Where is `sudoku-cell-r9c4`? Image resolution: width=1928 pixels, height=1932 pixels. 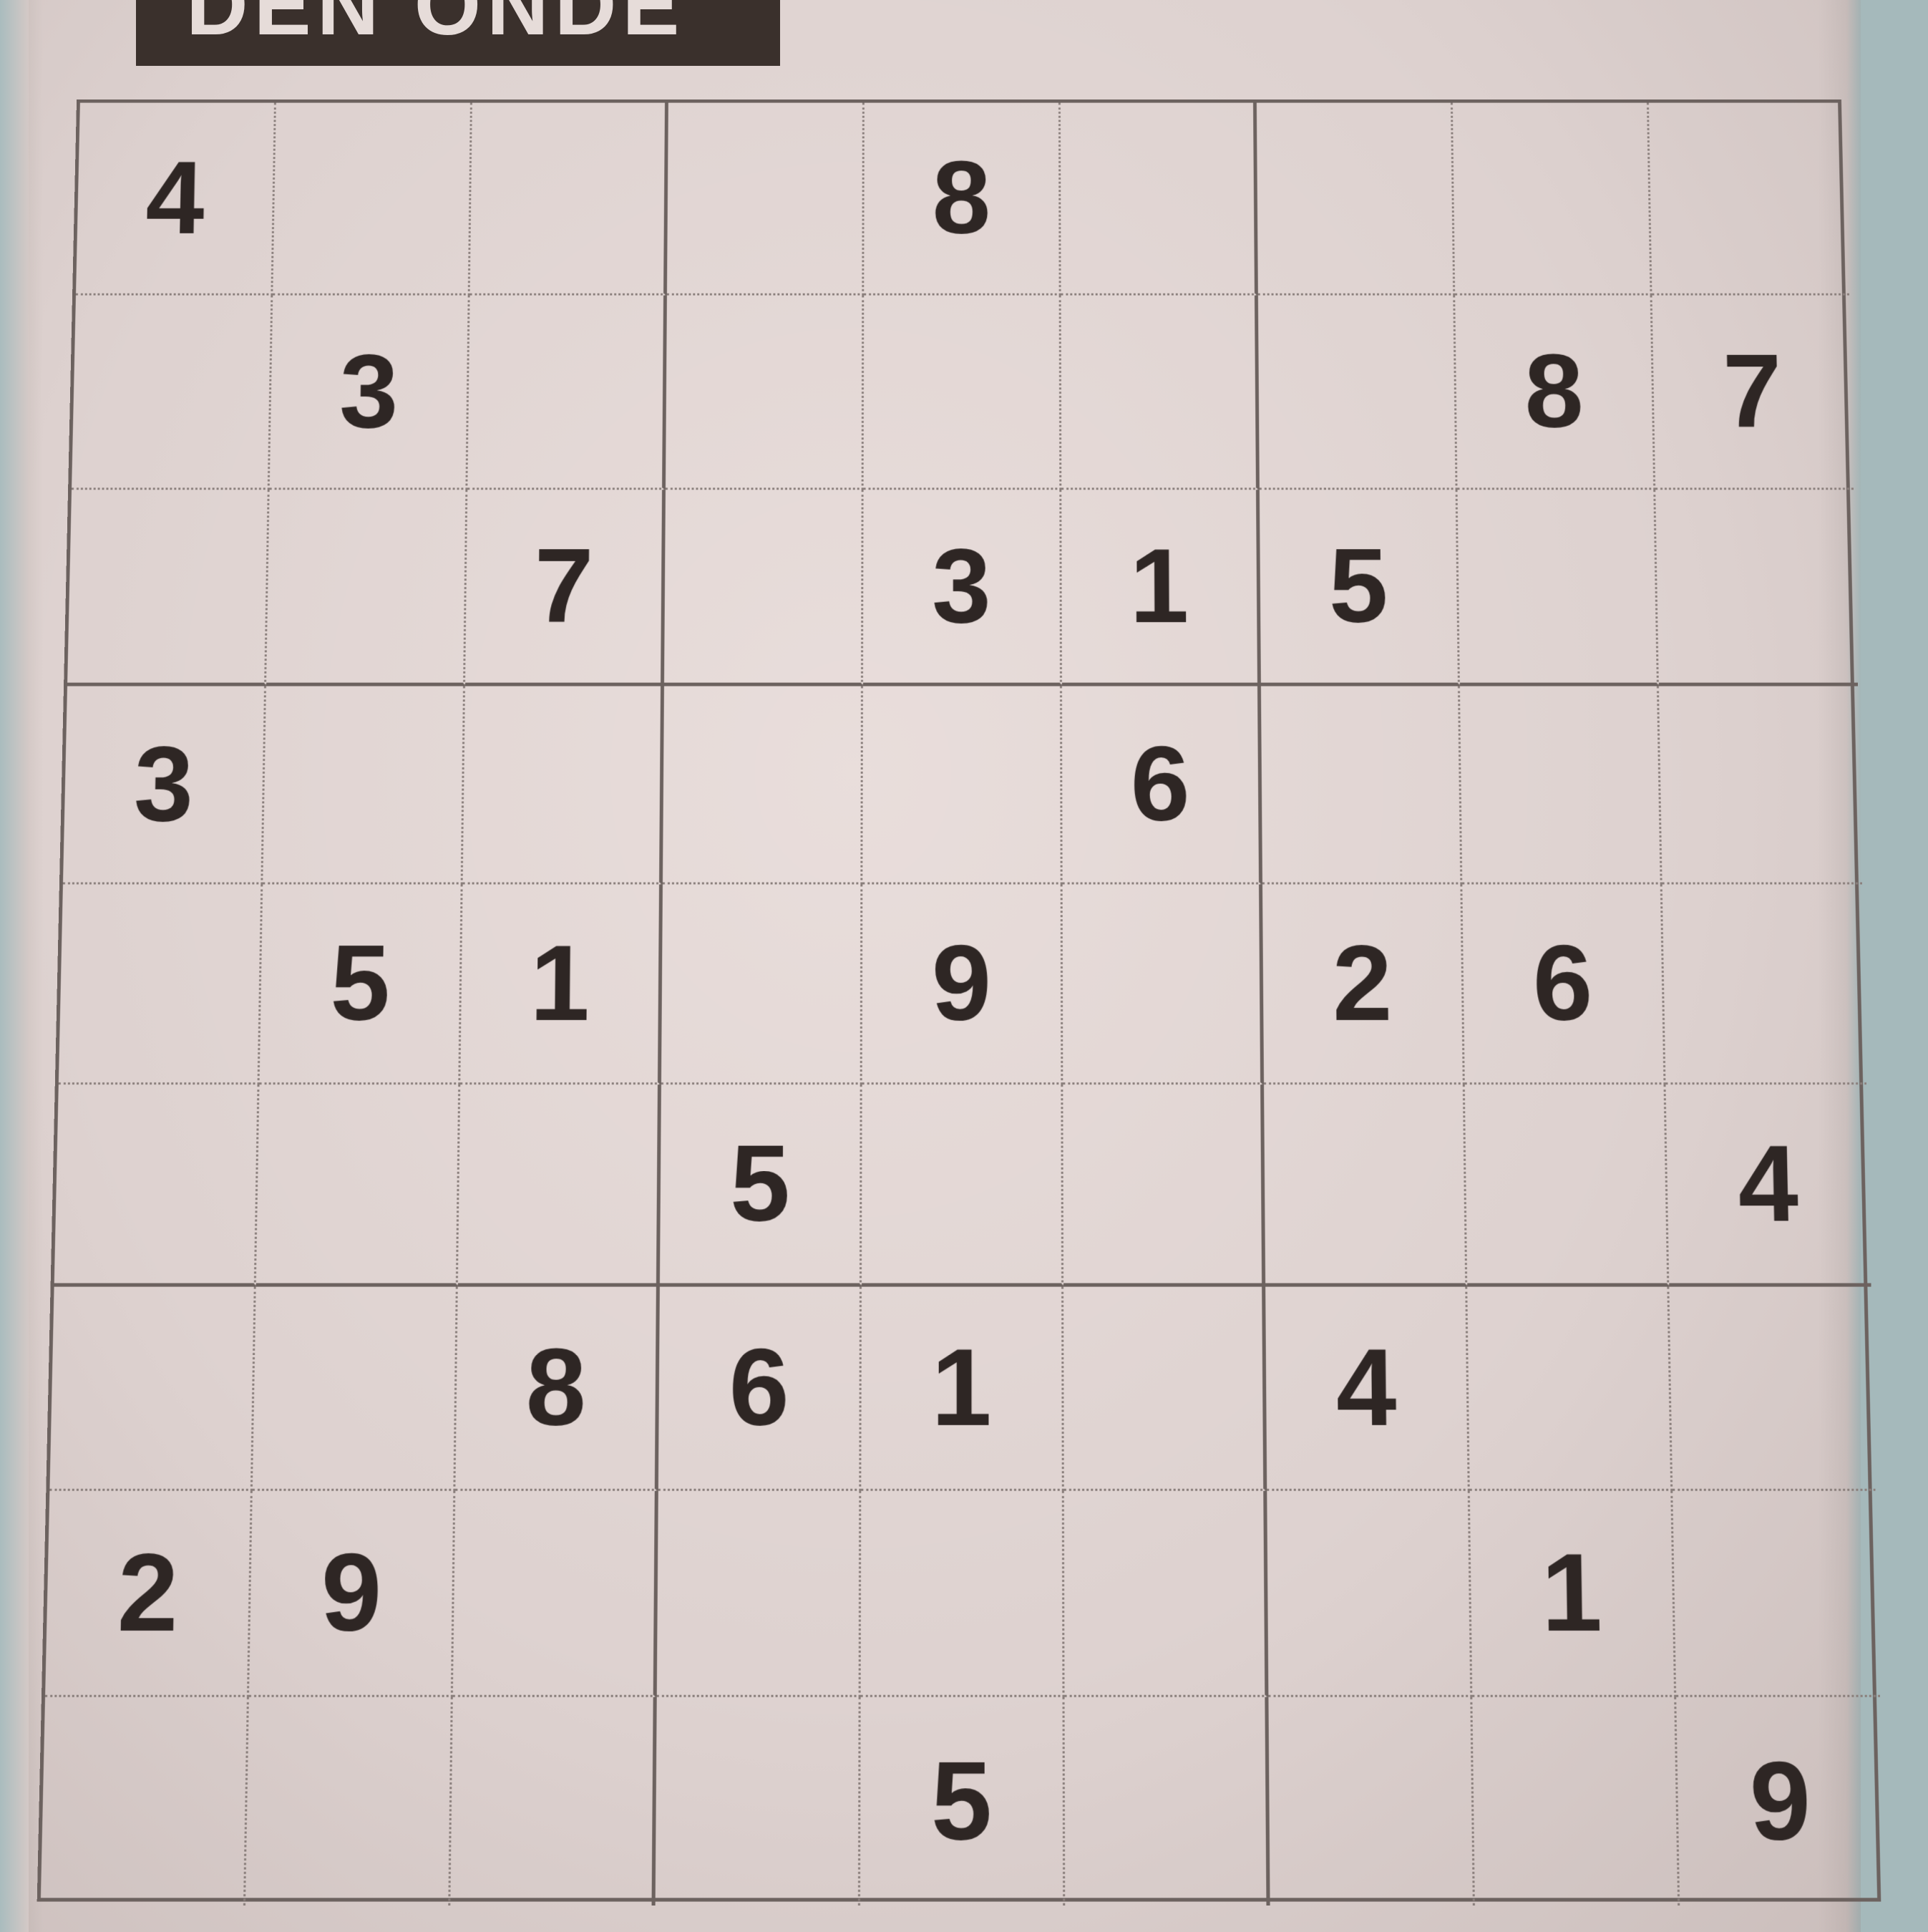 sudoku-cell-r9c4 is located at coordinates (758, 1801).